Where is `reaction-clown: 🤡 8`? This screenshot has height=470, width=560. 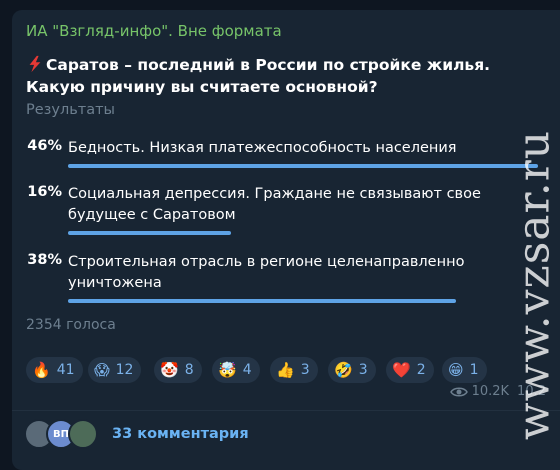
reaction-clown: 🤡 8 is located at coordinates (178, 370).